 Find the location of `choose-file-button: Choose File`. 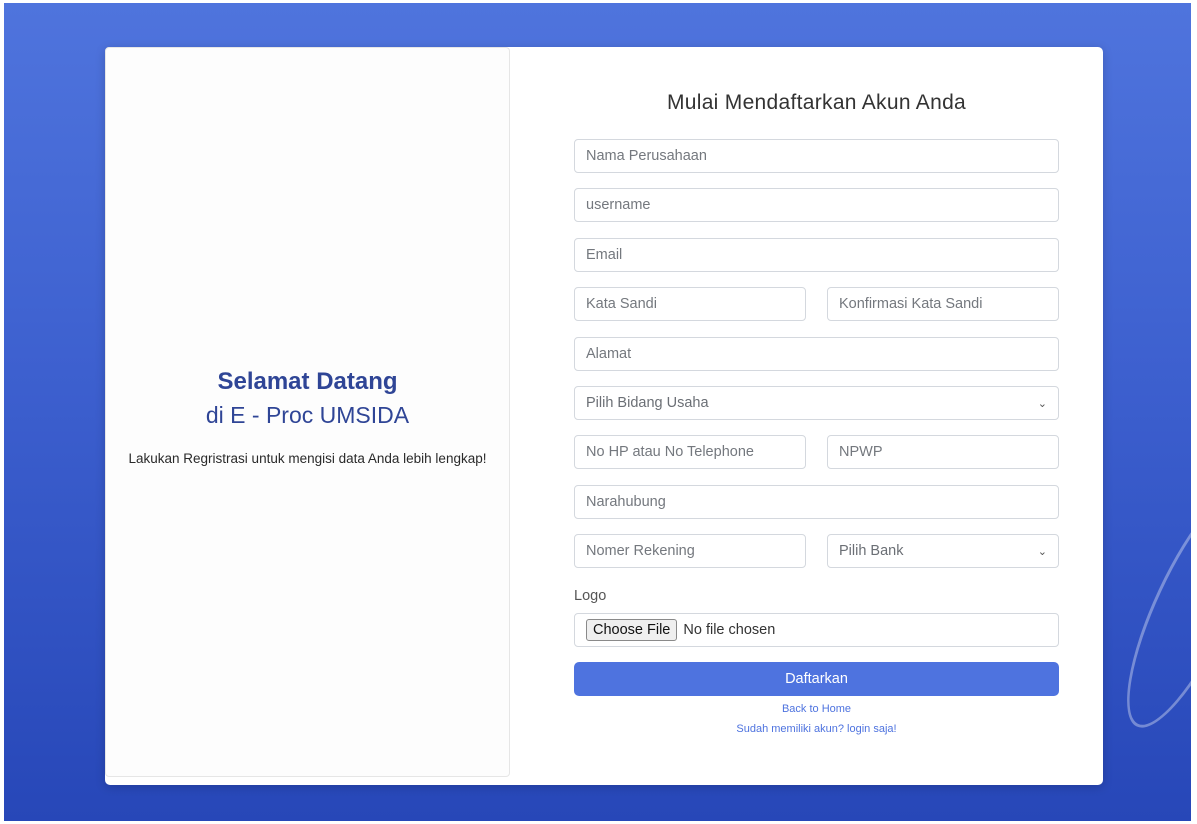

choose-file-button: Choose File is located at coordinates (632, 630).